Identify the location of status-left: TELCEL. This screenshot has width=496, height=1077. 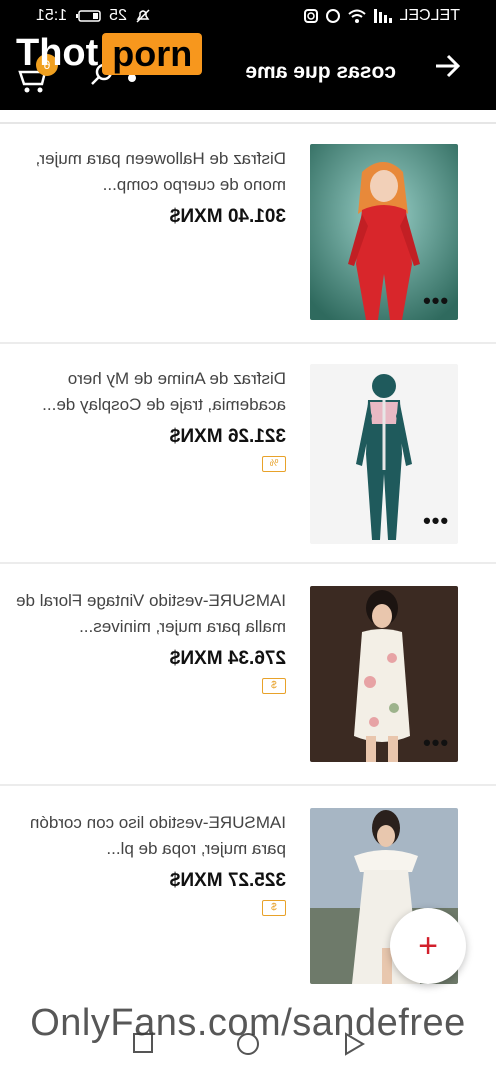
(381, 16).